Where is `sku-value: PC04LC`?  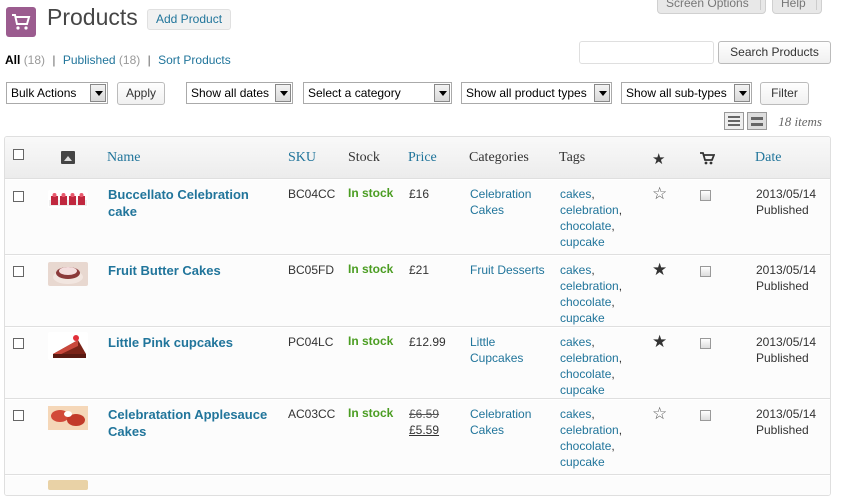 sku-value: PC04LC is located at coordinates (311, 342).